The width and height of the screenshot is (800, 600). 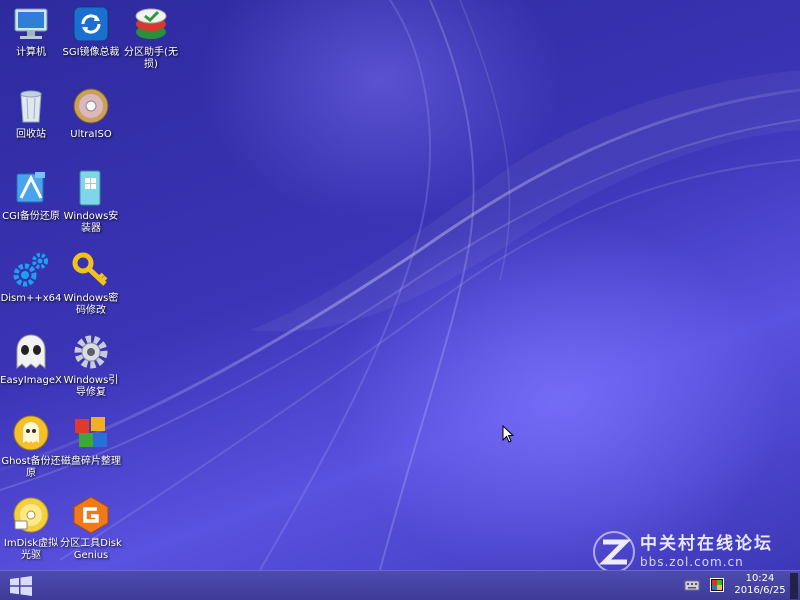 I want to click on desktop-icon-sgi: SGI镜像总裁, so click(x=91, y=39).